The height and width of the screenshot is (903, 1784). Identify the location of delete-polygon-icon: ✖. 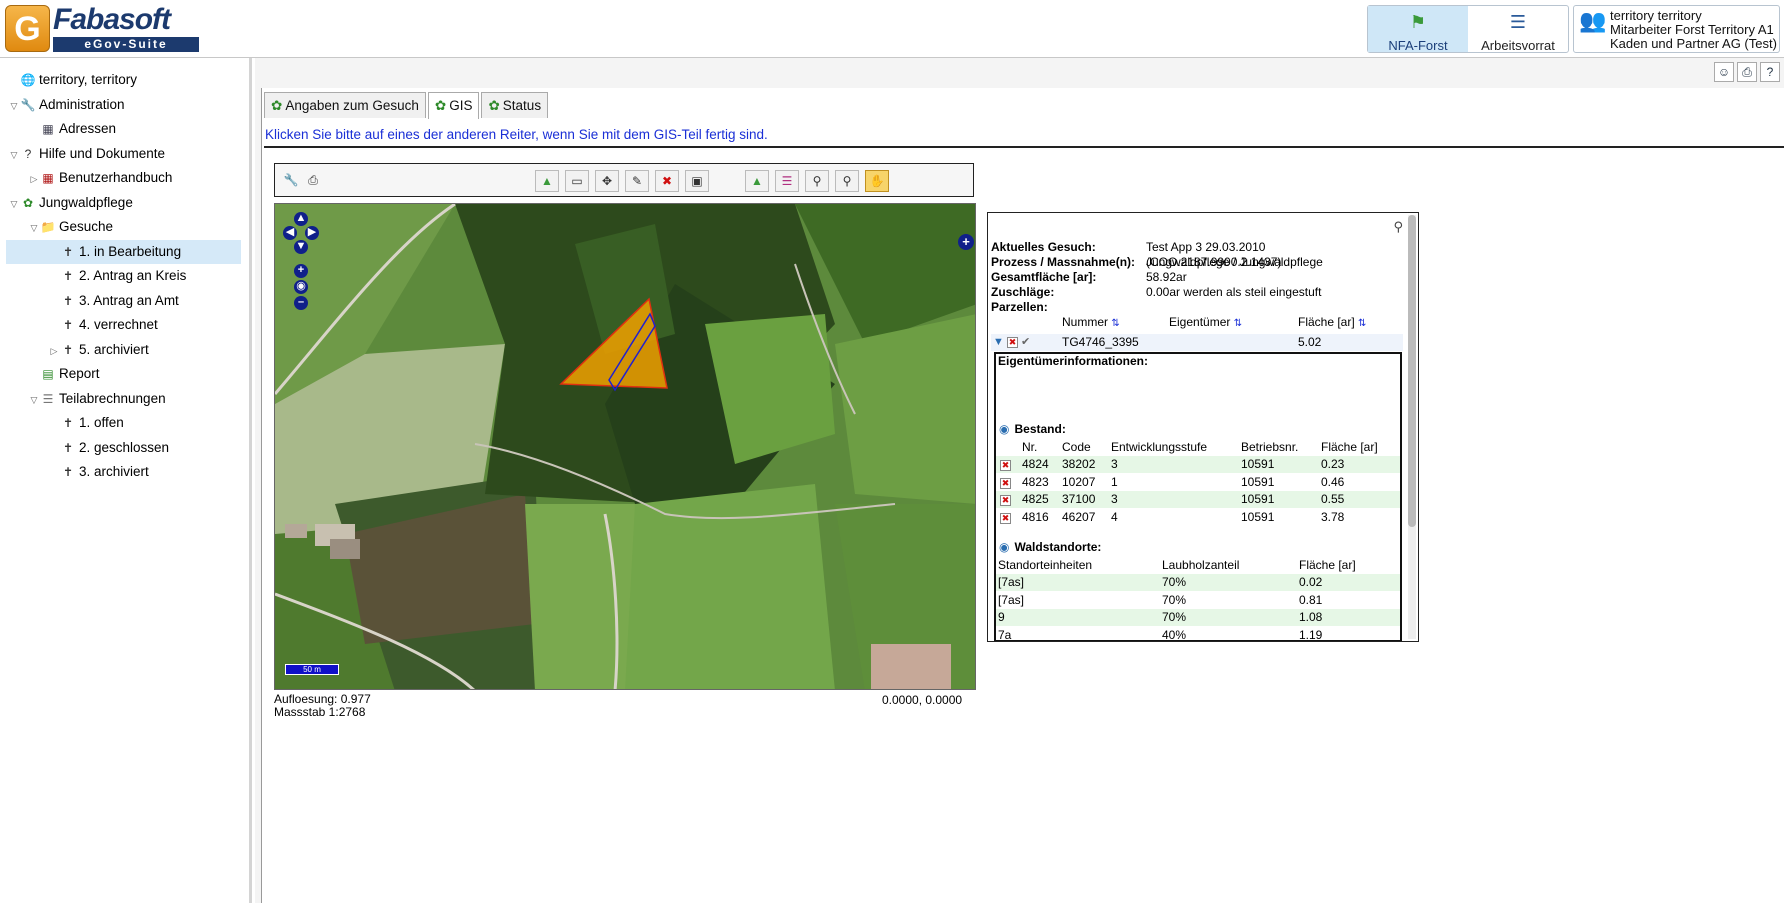
(667, 181).